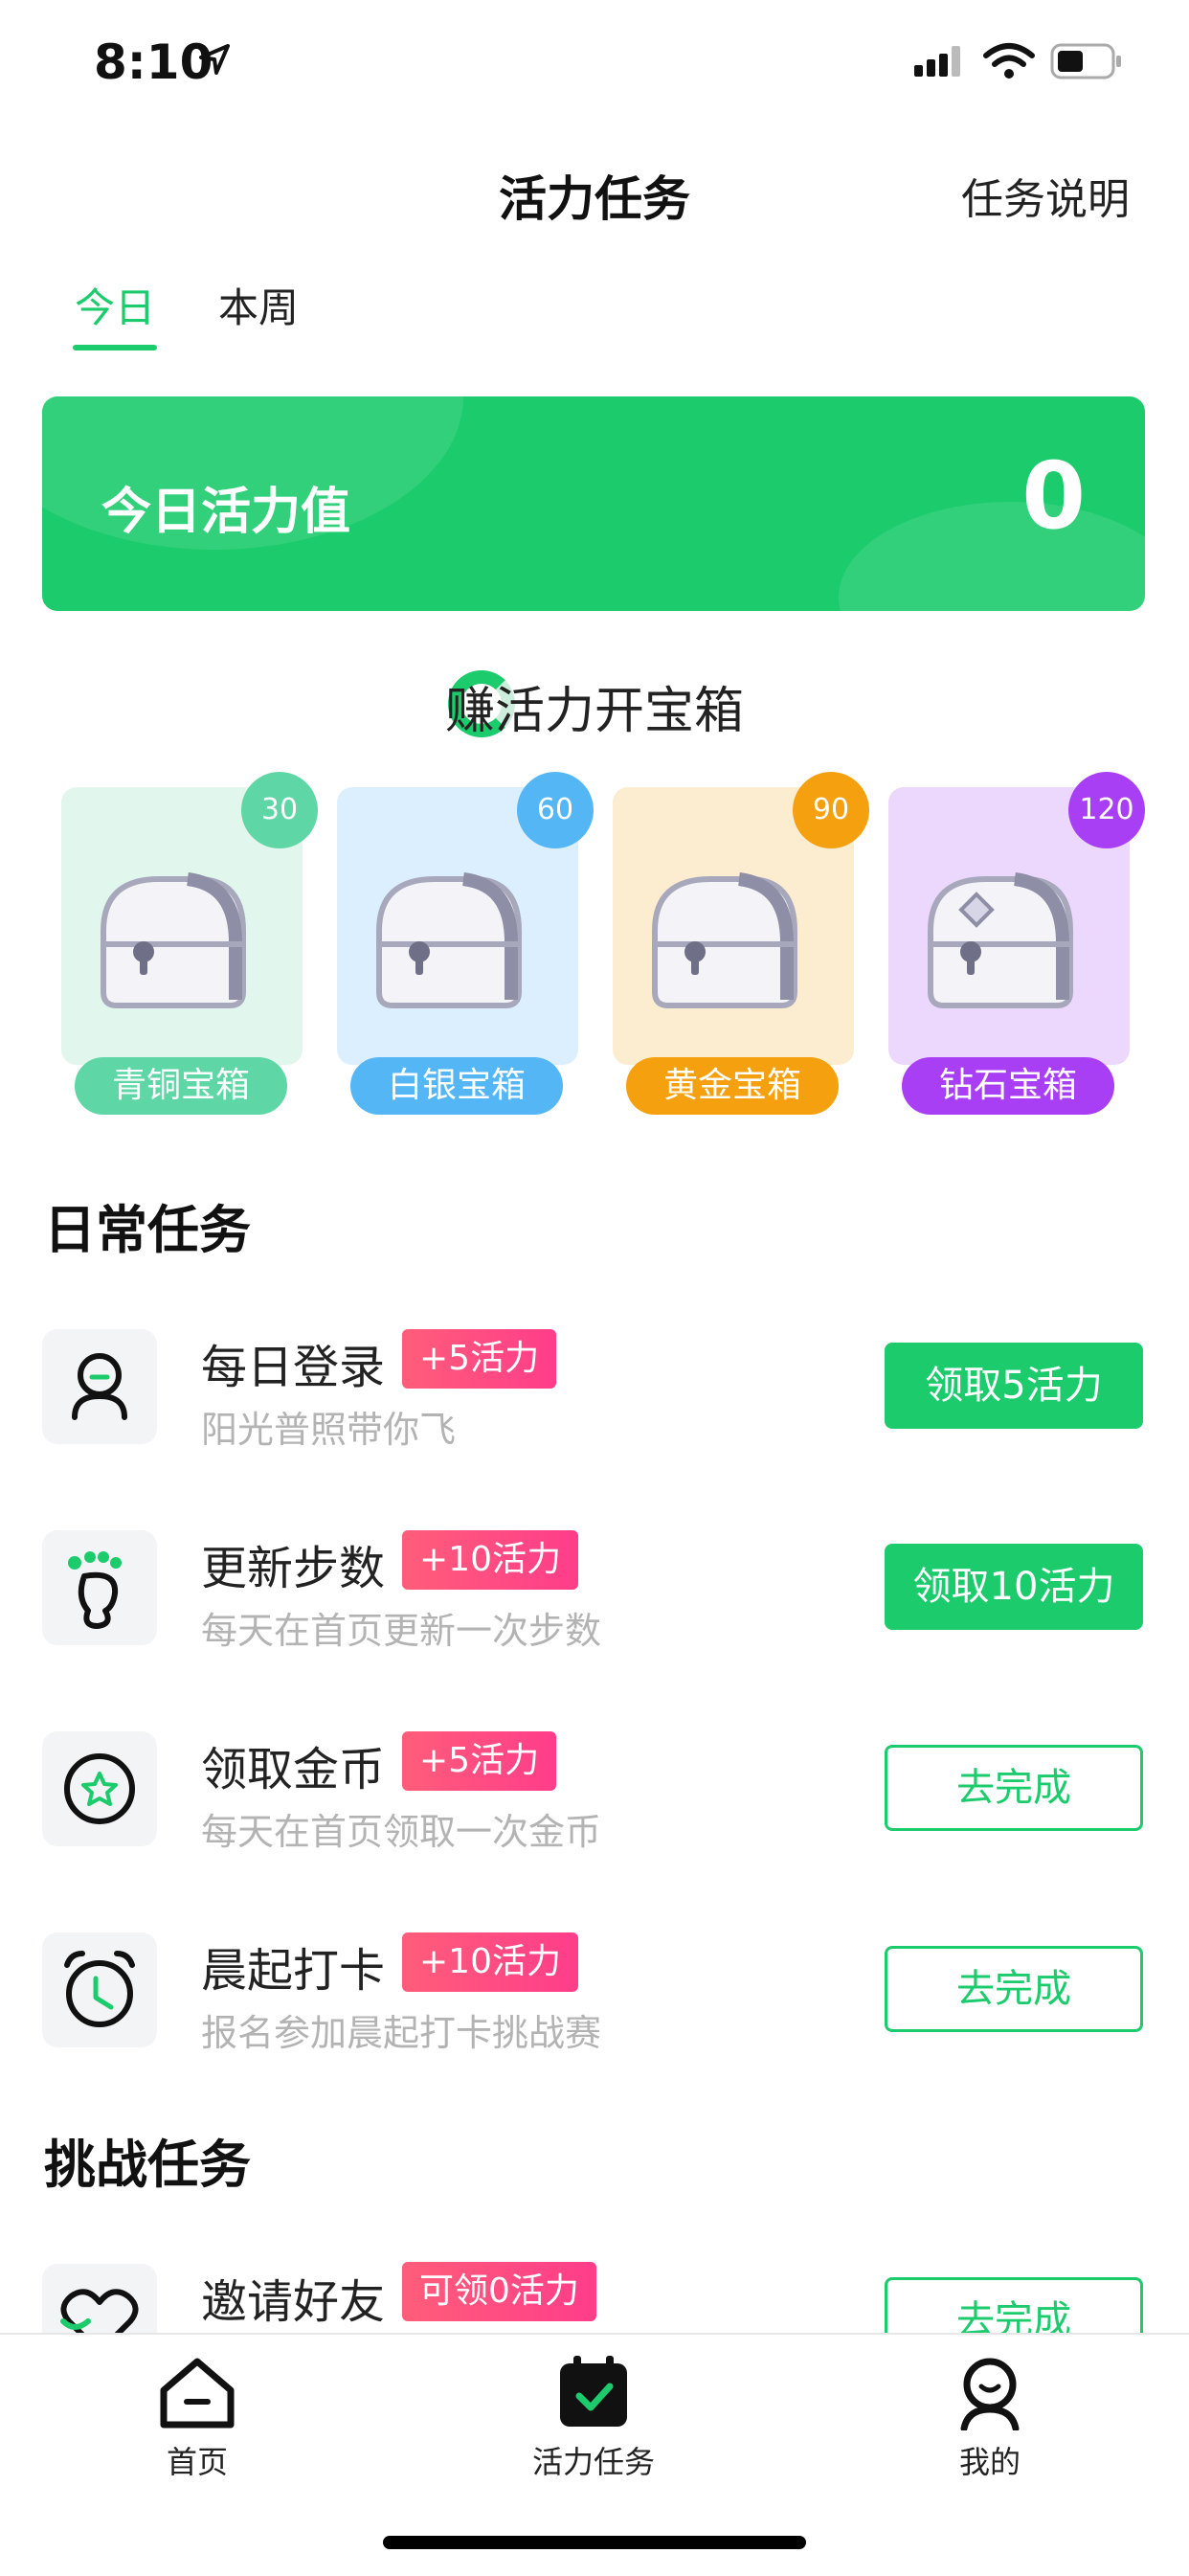 The height and width of the screenshot is (2576, 1189). Describe the element at coordinates (99, 2311) in the screenshot. I see `heart-icon` at that location.